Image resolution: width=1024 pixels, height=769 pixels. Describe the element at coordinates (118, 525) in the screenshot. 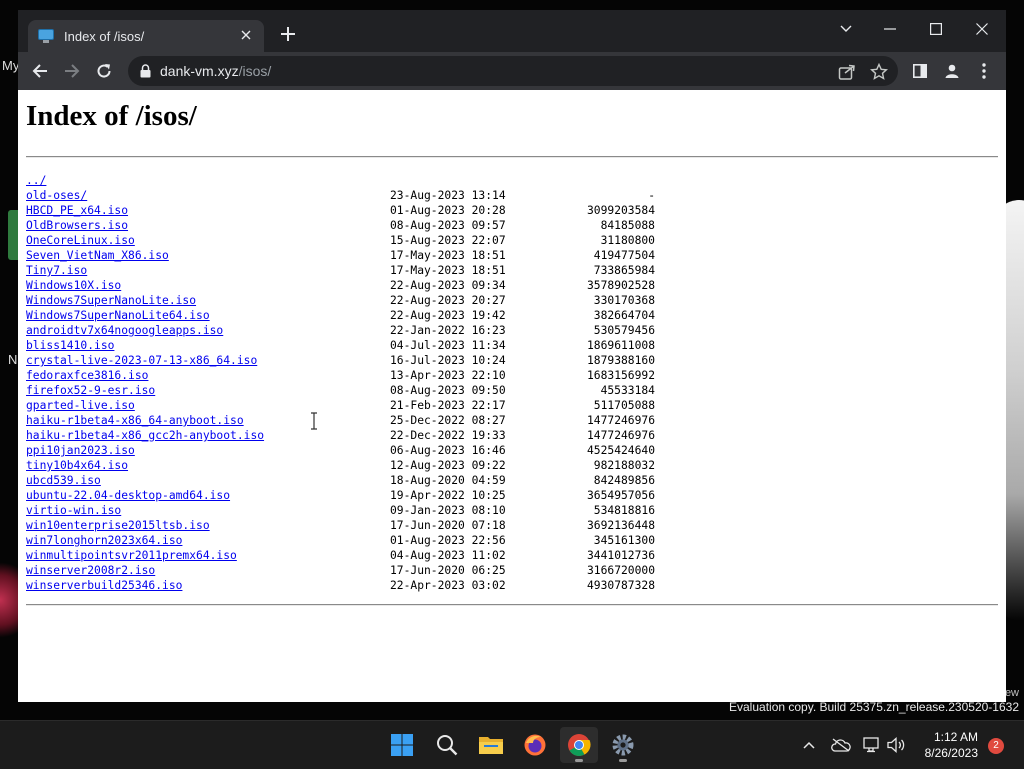

I see `file-link: win10enterprise2015ltsb.iso` at that location.